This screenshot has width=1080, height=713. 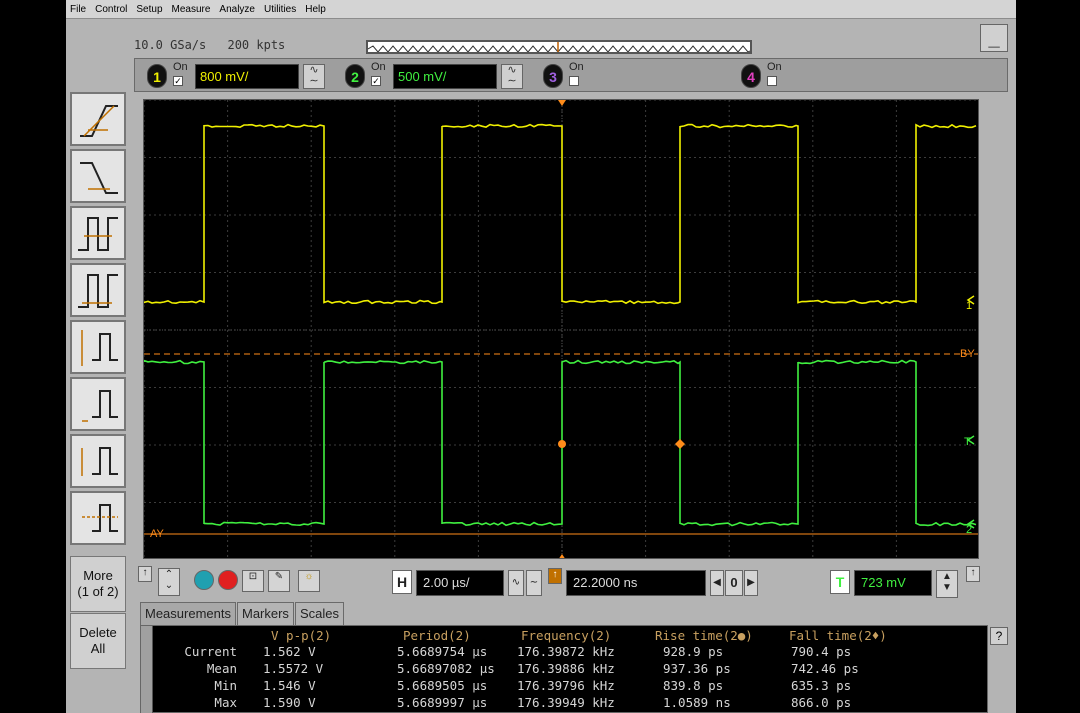 I want to click on trigger-position-marker-top, so click(x=562, y=103).